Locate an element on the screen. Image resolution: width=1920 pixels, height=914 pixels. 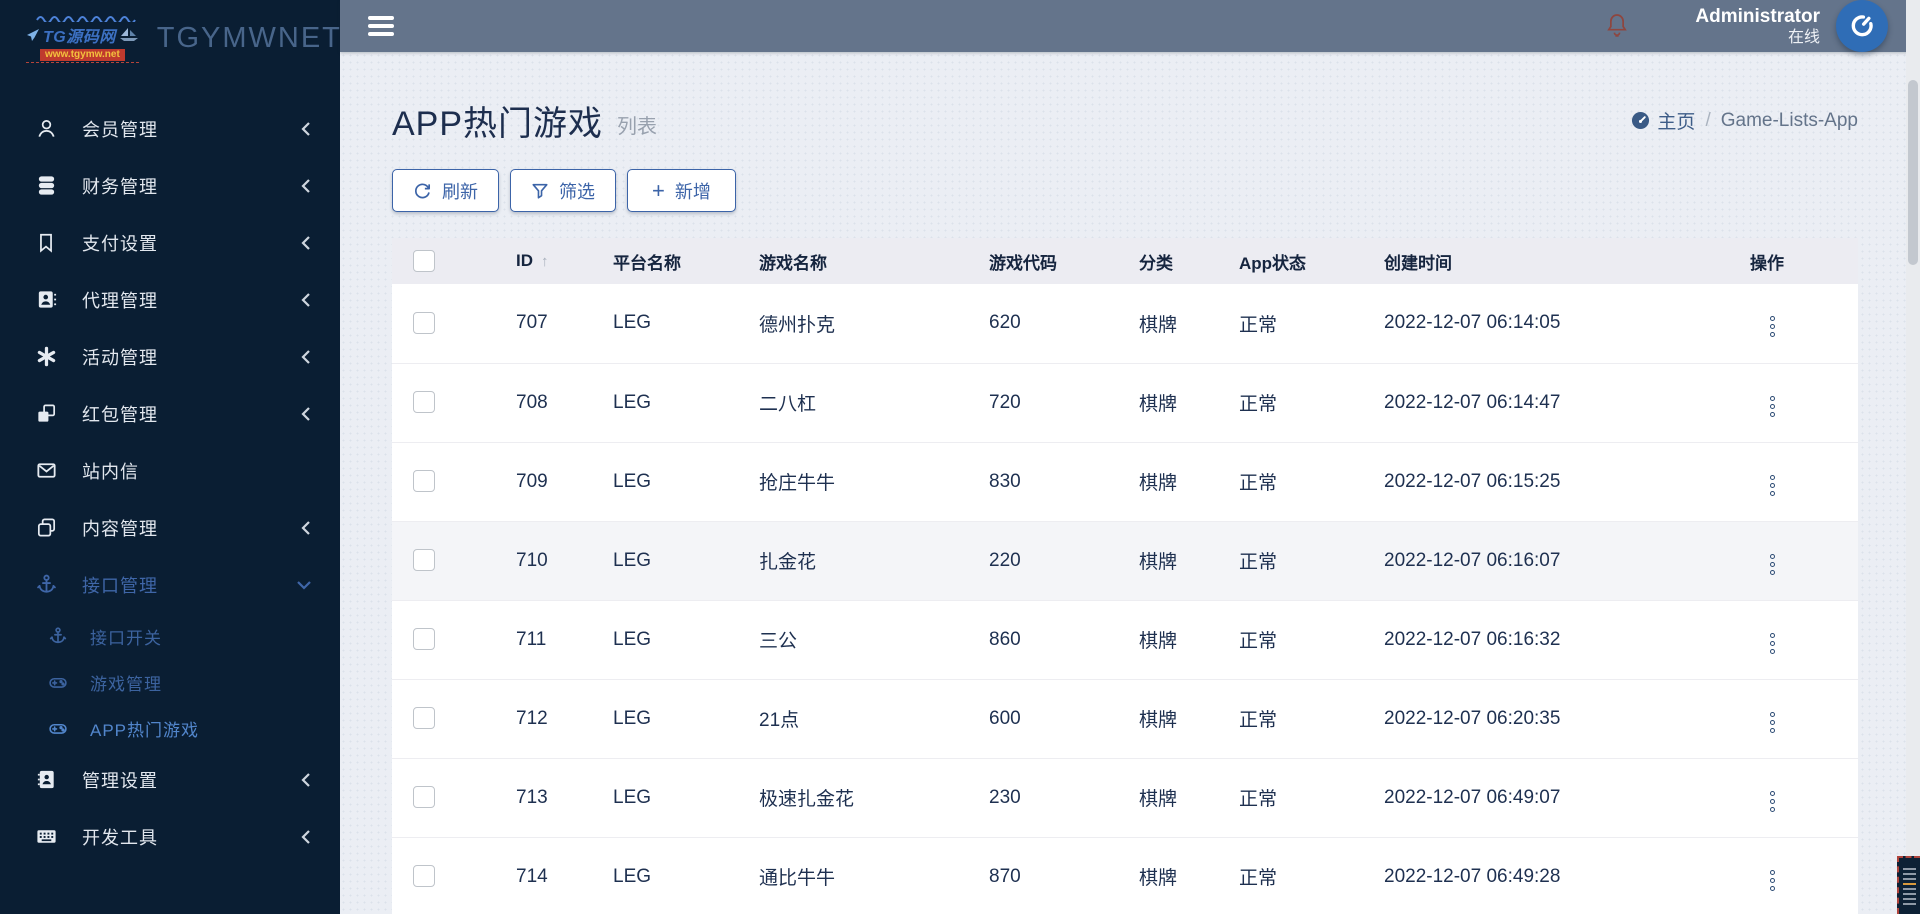
brand-name: TGYMWNET is located at coordinates (248, 37).